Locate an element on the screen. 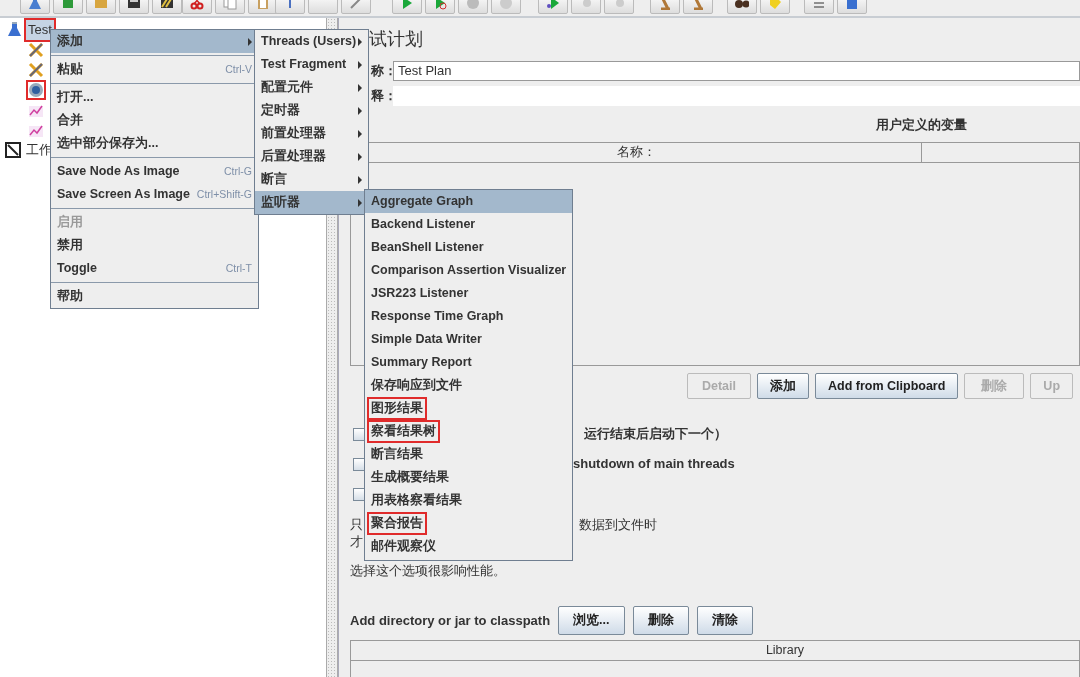 The image size is (1080, 677). classpath-label: Add directory or jar to classpath is located at coordinates (450, 620).